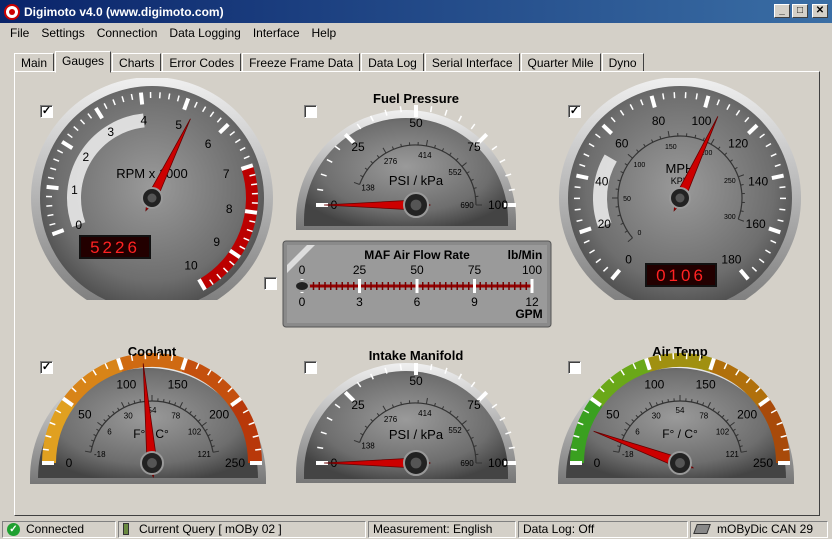 This screenshot has width=832, height=539. What do you see at coordinates (455, 172) in the screenshot?
I see `fuel-inner-tick-label: 552` at bounding box center [455, 172].